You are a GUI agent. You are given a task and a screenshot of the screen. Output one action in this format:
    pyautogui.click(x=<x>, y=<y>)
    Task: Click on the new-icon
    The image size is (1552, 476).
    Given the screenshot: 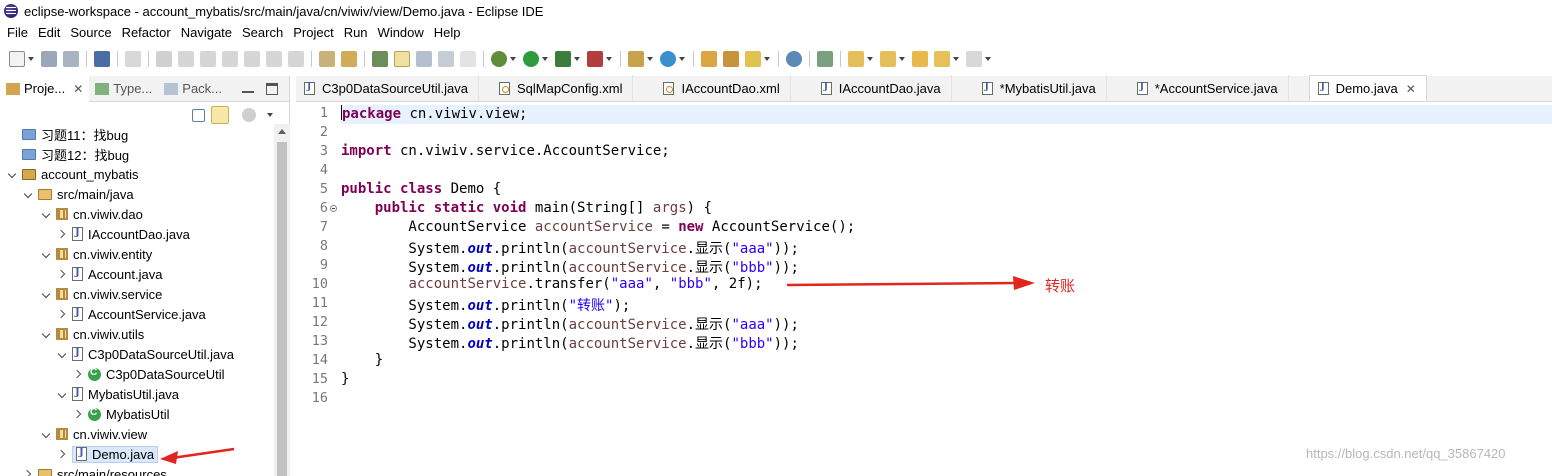 What is the action you would take?
    pyautogui.click(x=17, y=59)
    